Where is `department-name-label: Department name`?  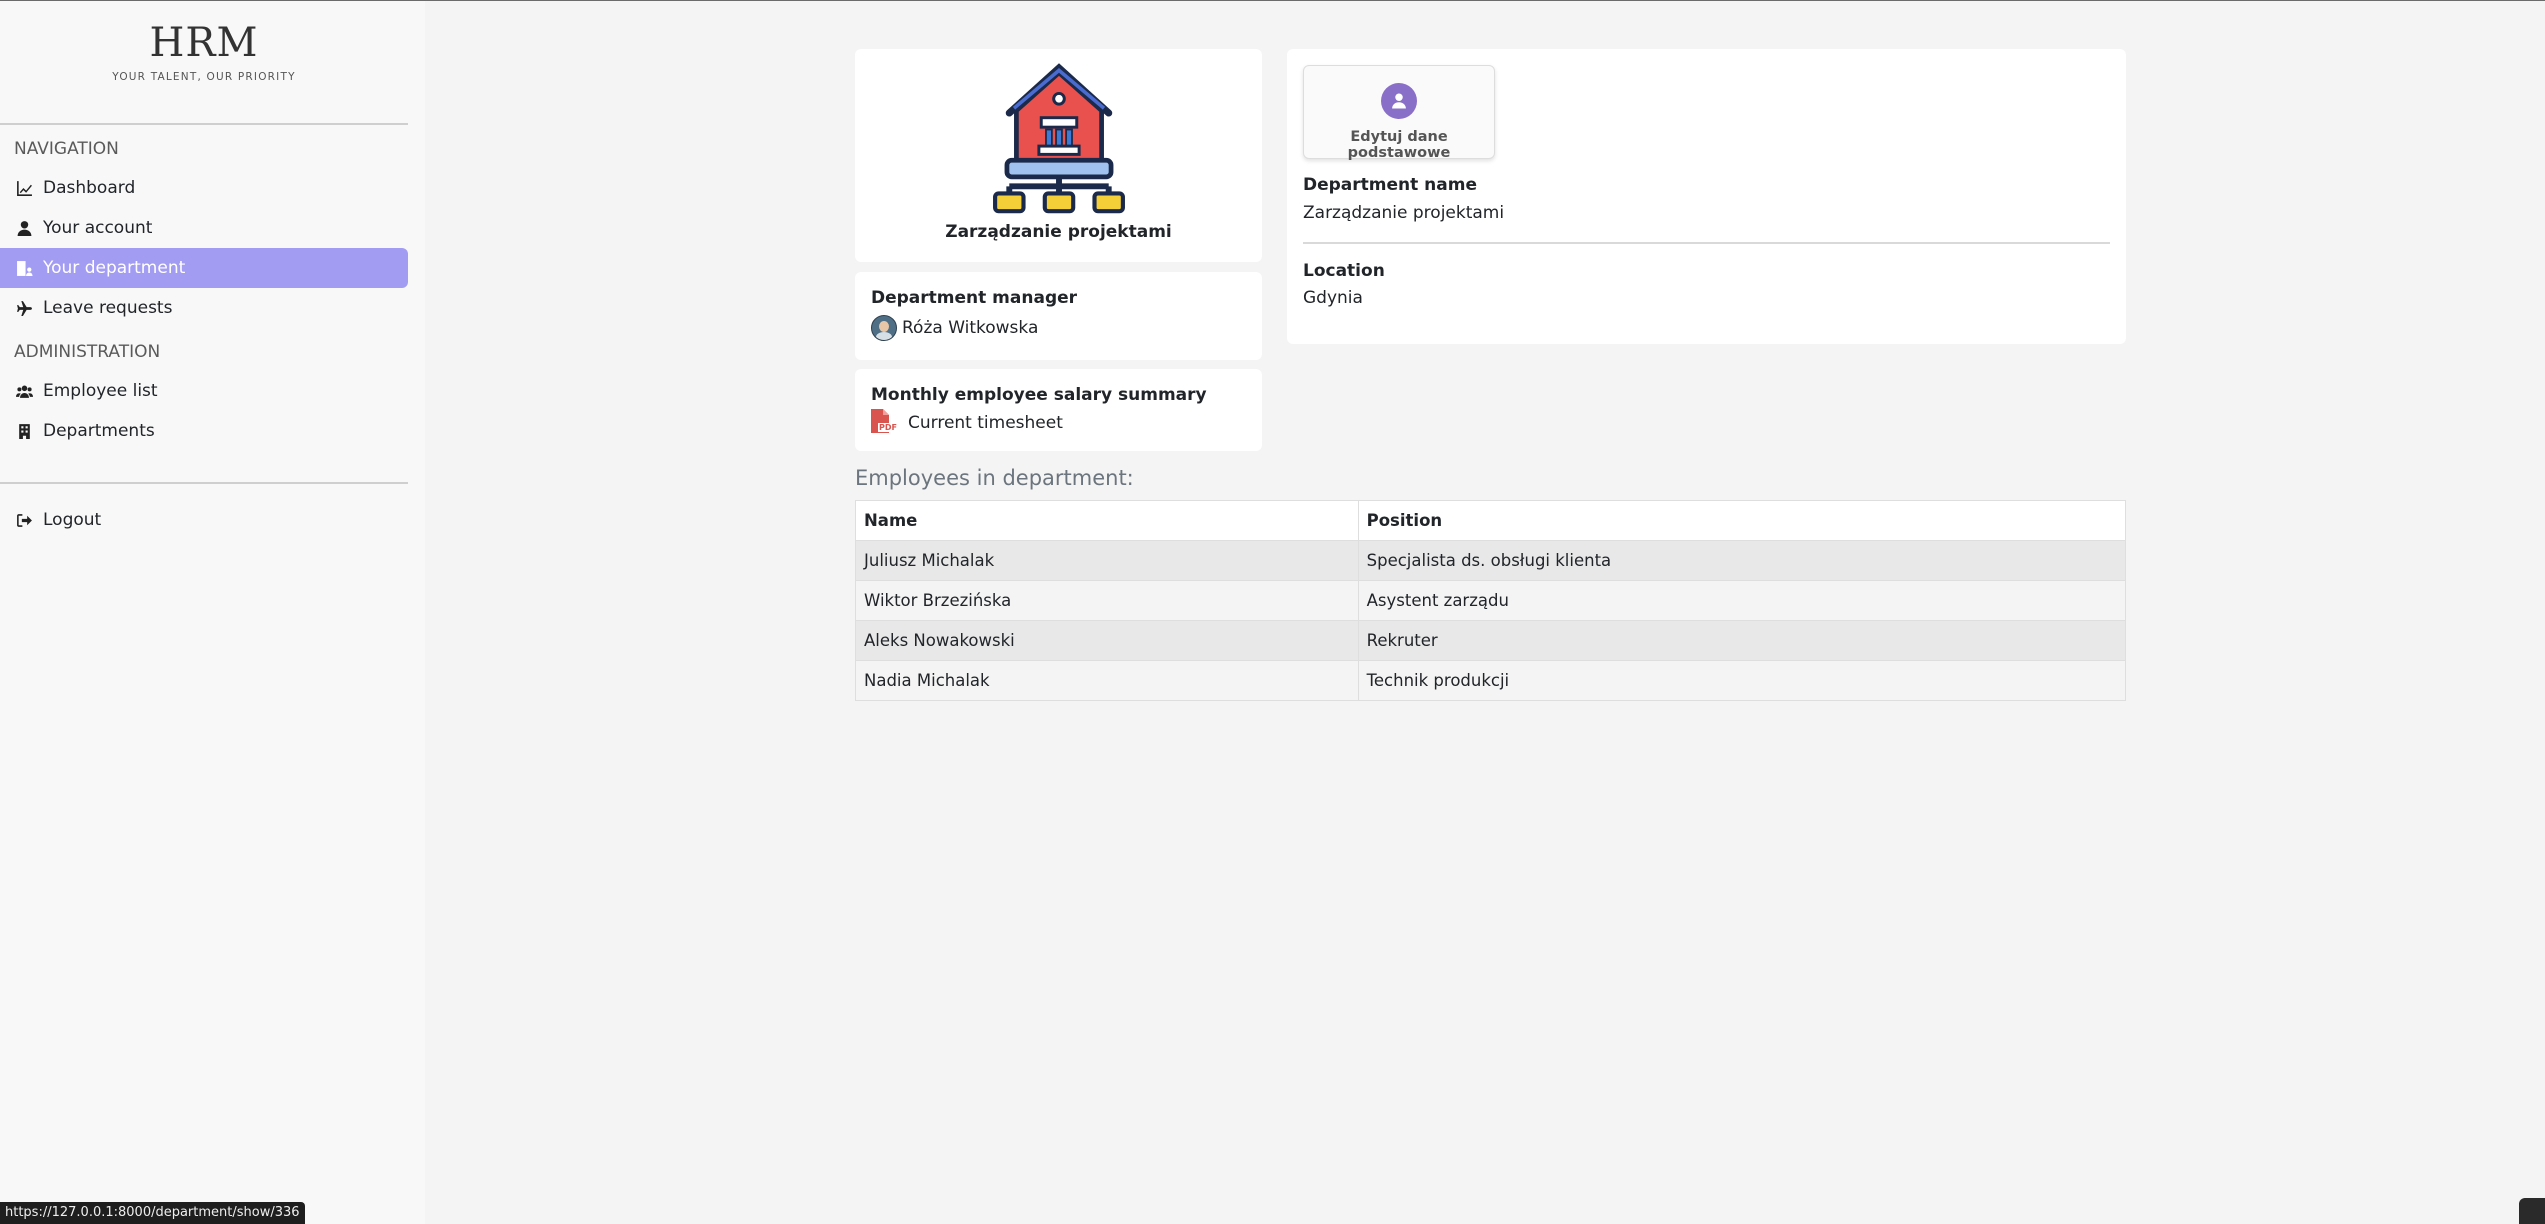
department-name-label: Department name is located at coordinates (1390, 185).